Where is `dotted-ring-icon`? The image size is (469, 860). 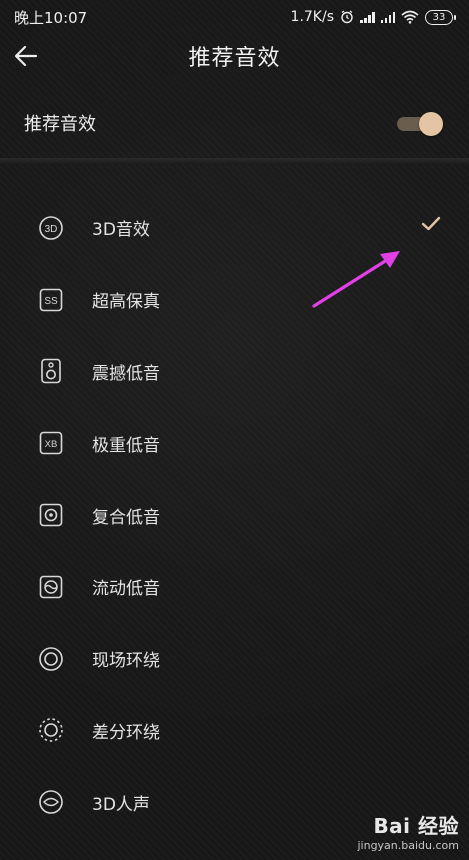
dotted-ring-icon is located at coordinates (51, 730).